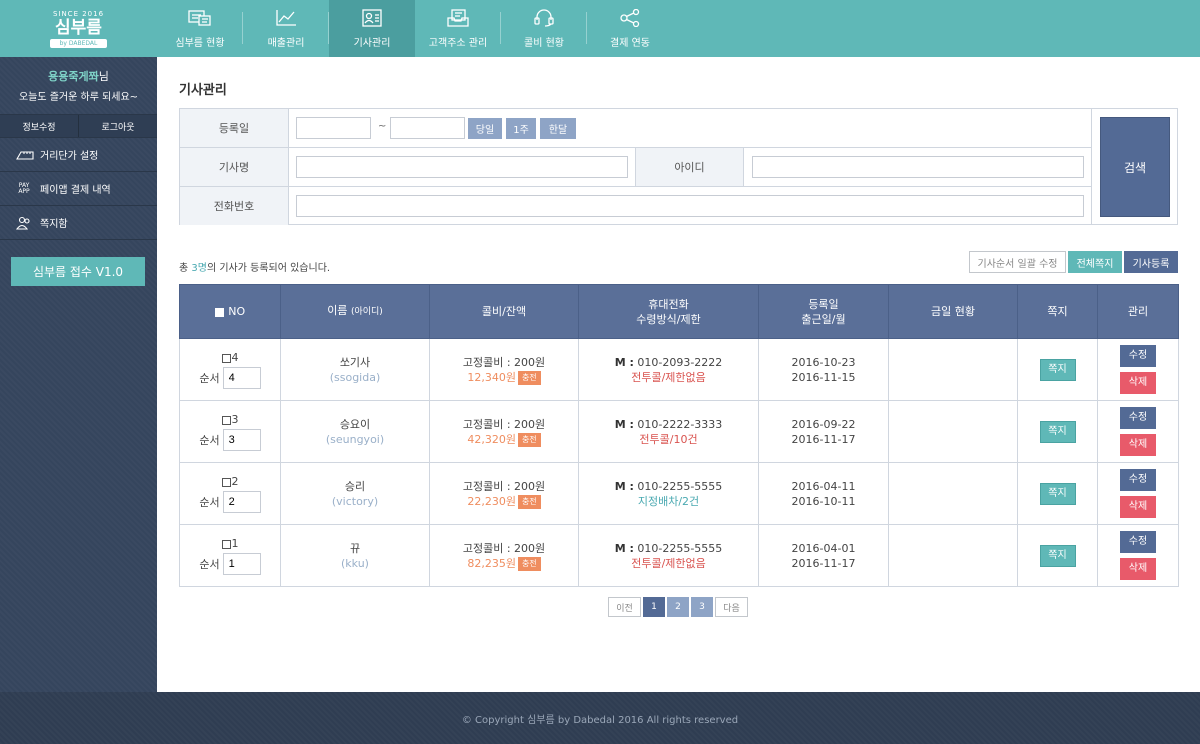  I want to click on nav-label: 결제 연동, so click(630, 43).